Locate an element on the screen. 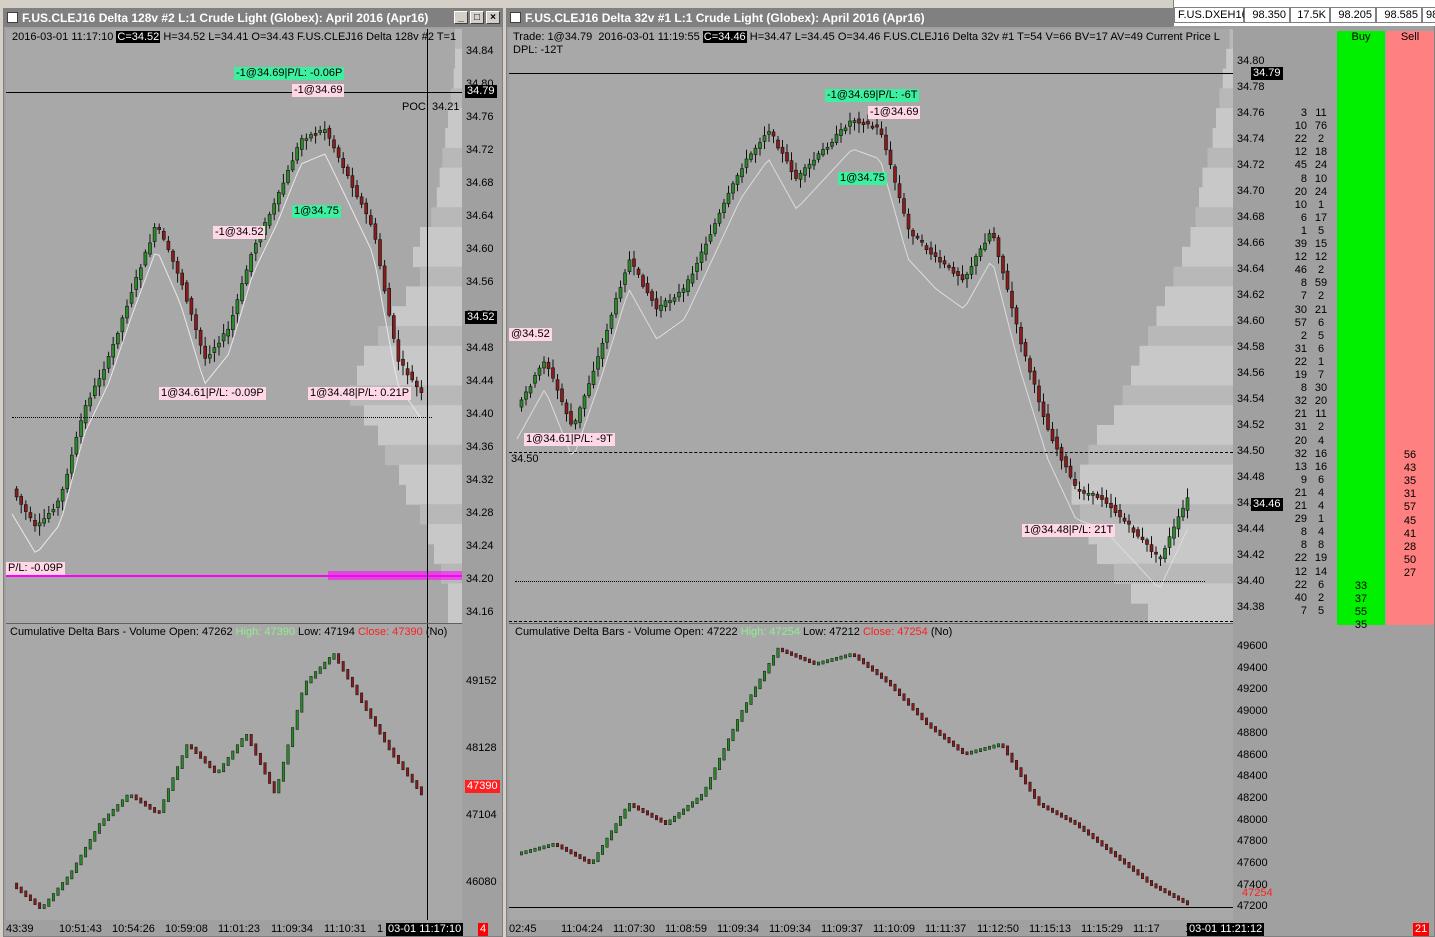 The width and height of the screenshot is (1435, 937). dom-cell: 30 is located at coordinates (1300, 309).